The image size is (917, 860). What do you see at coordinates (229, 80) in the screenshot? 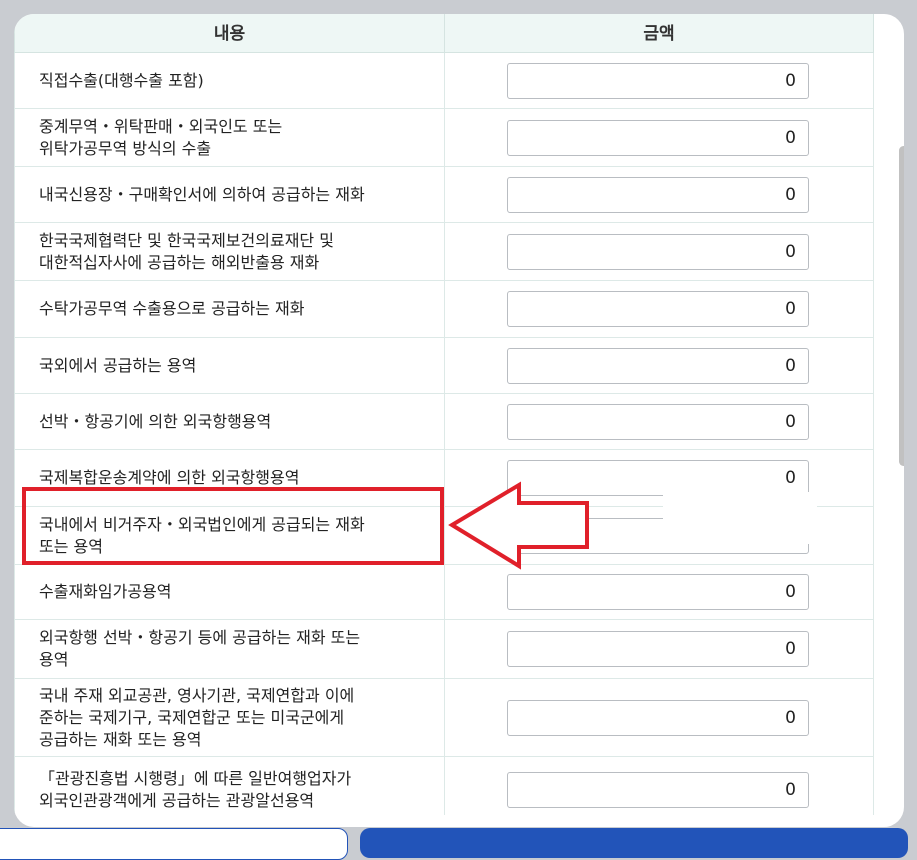
I see `row-label: 직접수출(대행수출 포함)` at bounding box center [229, 80].